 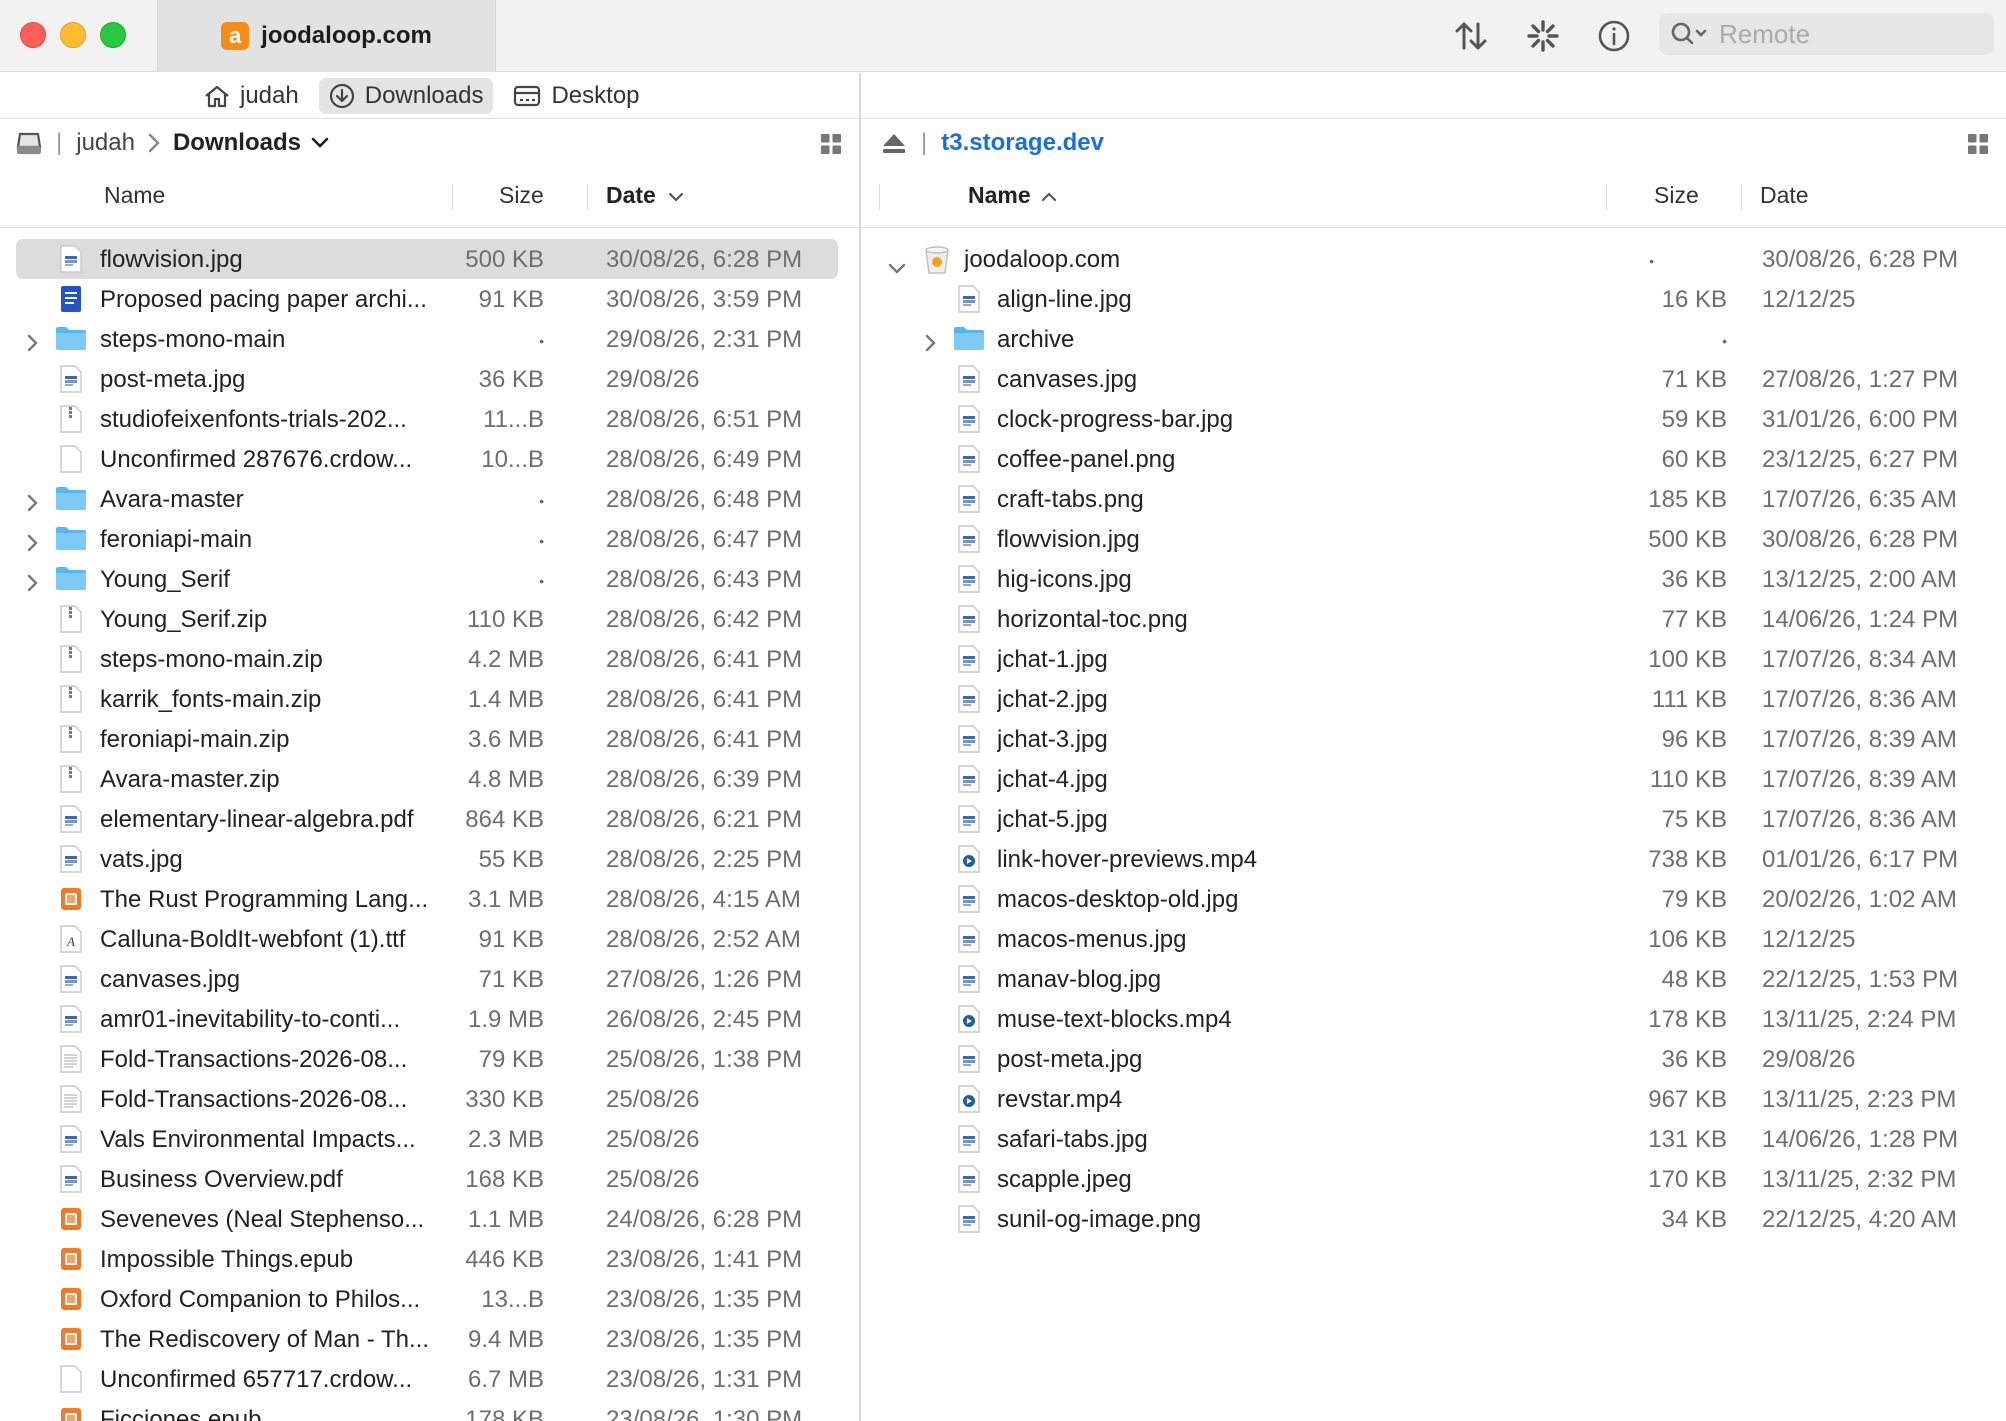 What do you see at coordinates (326, 36) in the screenshot?
I see `connection-tab: a joodaloop.com` at bounding box center [326, 36].